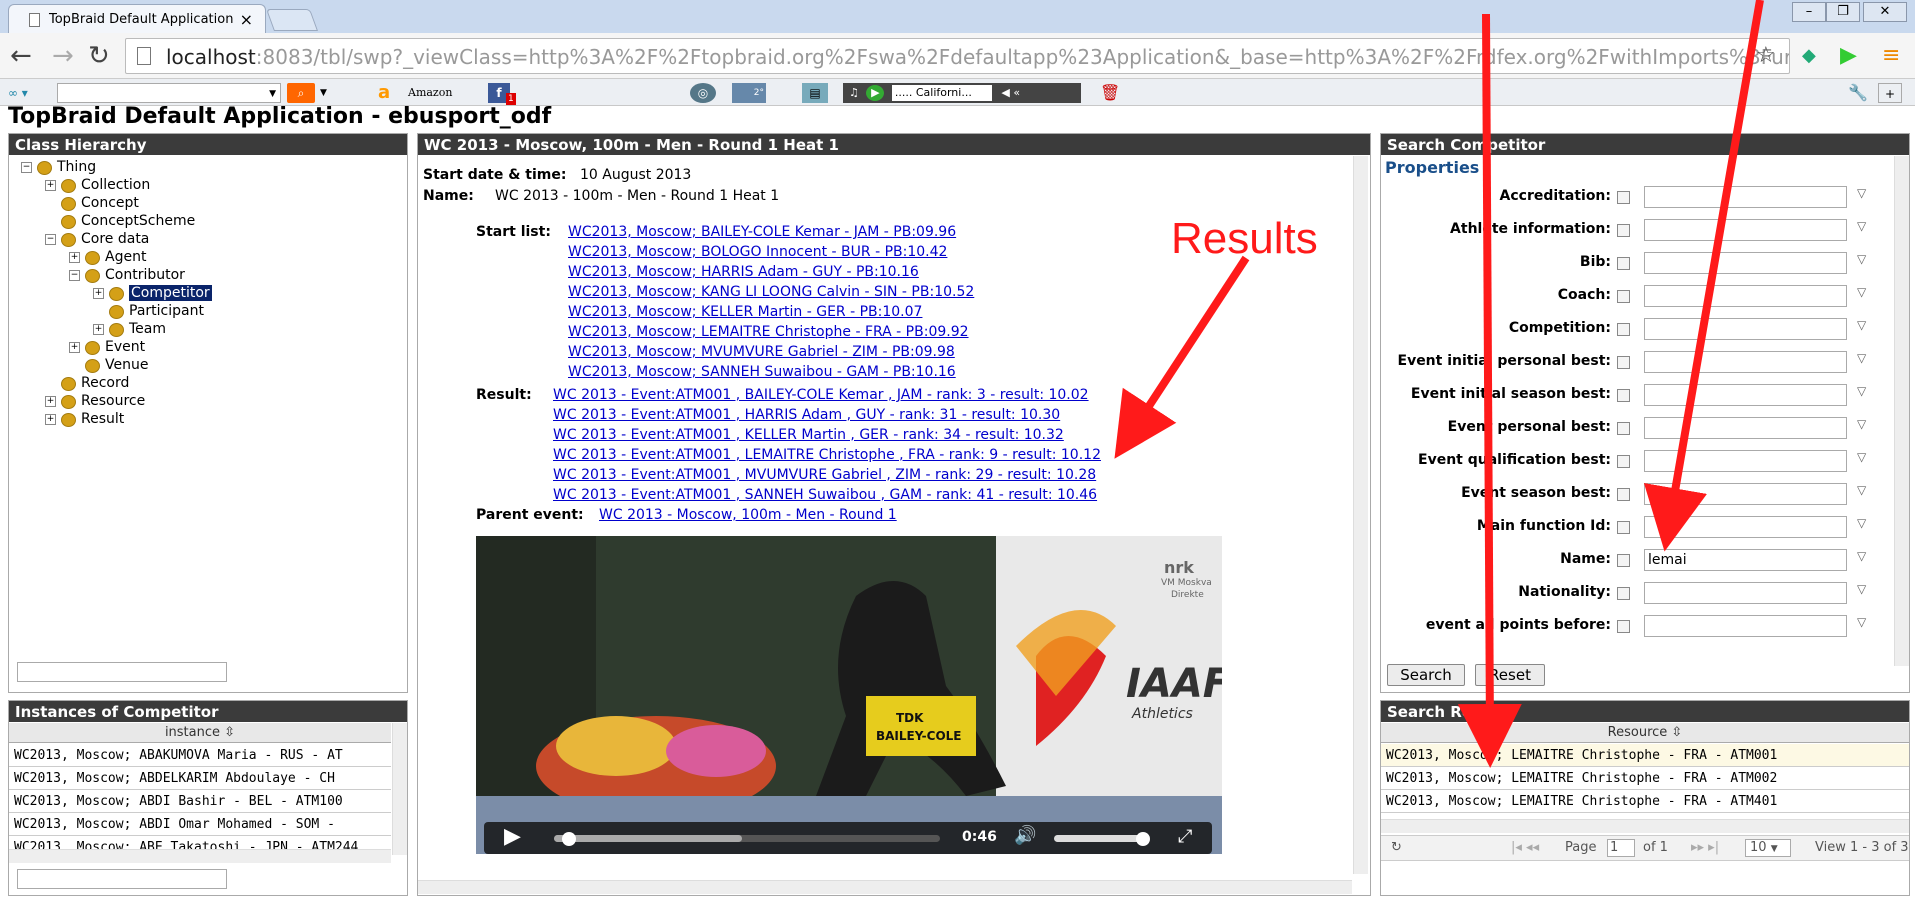 This screenshot has height=900, width=1915. I want to click on results-annotation: Results, so click(1244, 238).